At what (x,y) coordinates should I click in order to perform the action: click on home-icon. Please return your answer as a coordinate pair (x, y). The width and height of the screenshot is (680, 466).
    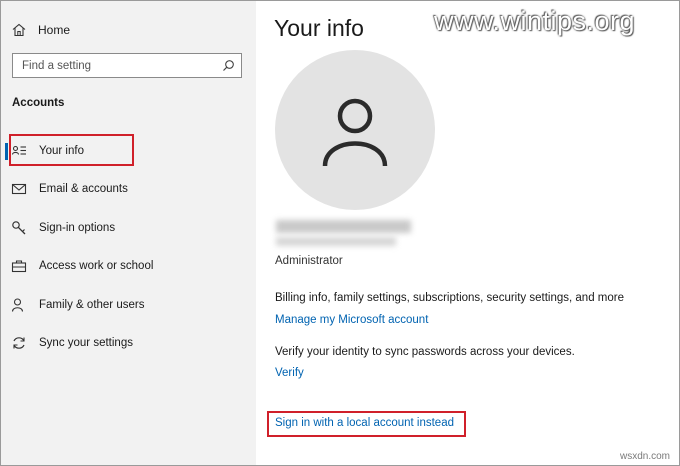
    Looking at the image, I should click on (19, 30).